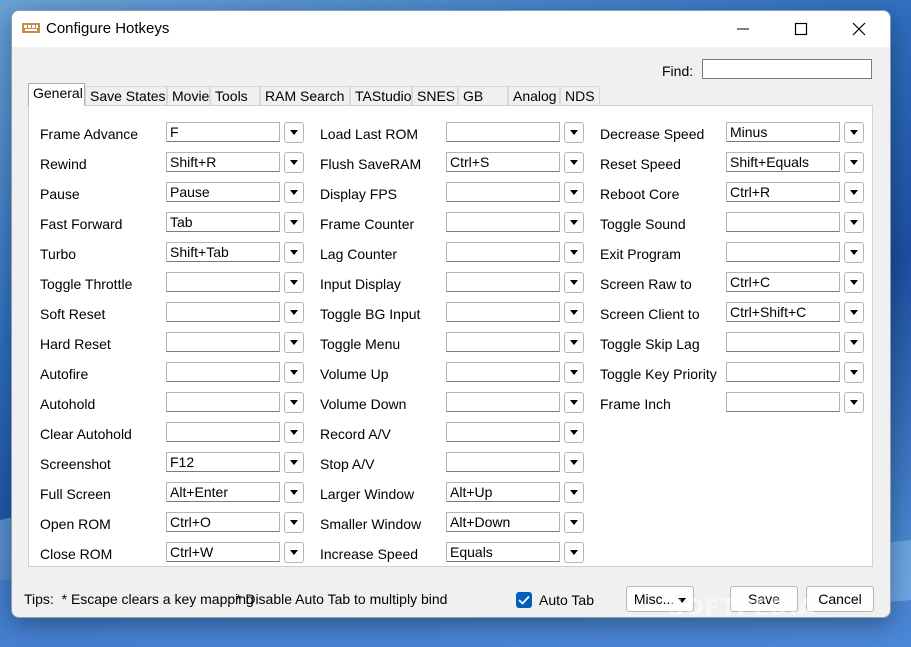 Image resolution: width=911 pixels, height=647 pixels. I want to click on hotkey-input-reset-speed: Shift+Equals, so click(783, 162).